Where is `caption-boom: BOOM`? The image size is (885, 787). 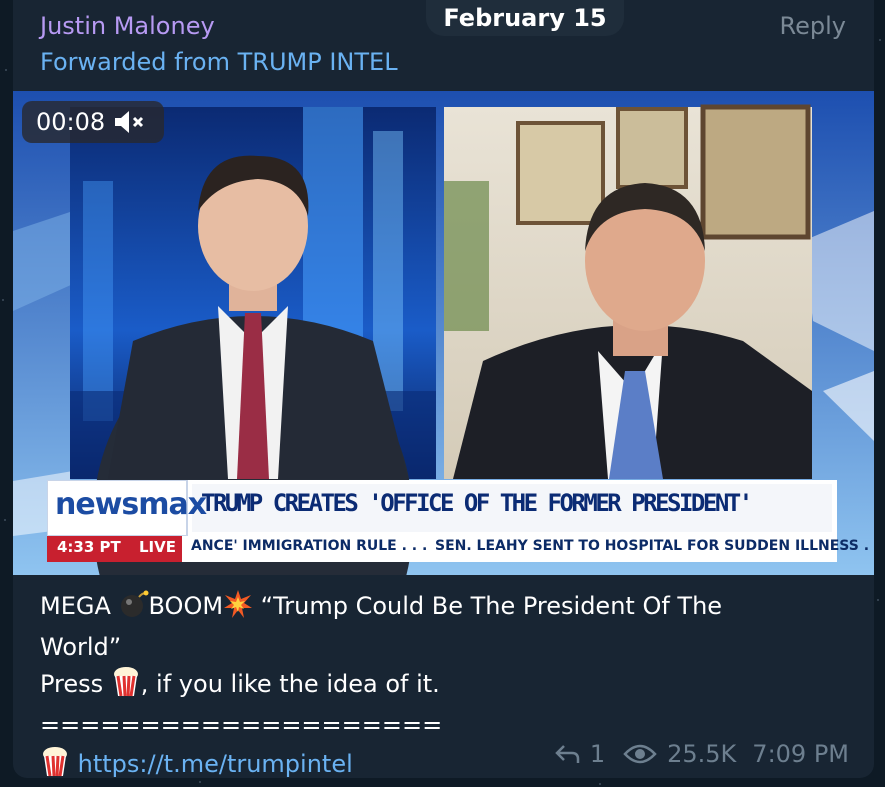
caption-boom: BOOM is located at coordinates (186, 606).